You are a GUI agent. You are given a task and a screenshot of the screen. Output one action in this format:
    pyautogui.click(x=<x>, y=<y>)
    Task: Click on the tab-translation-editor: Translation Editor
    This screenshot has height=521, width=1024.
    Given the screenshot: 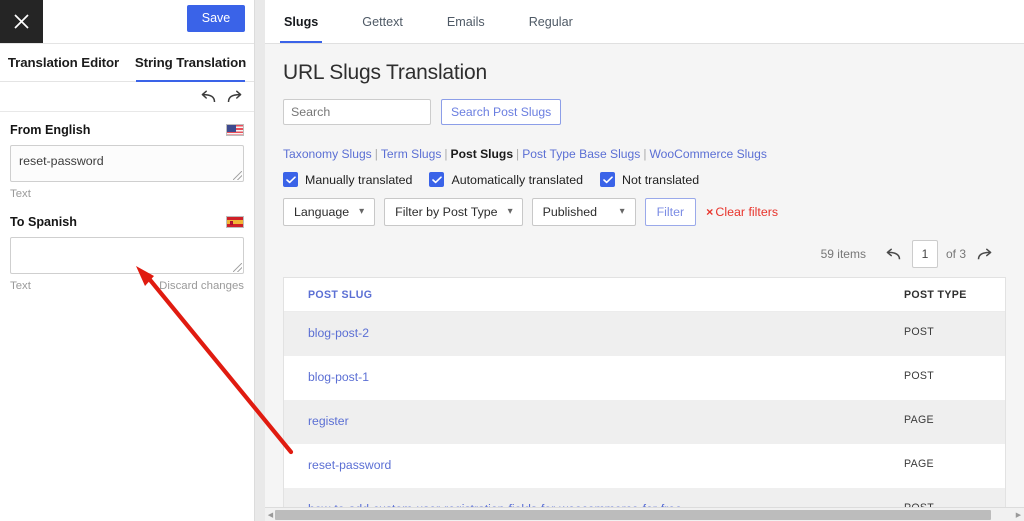 What is the action you would take?
    pyautogui.click(x=63, y=62)
    